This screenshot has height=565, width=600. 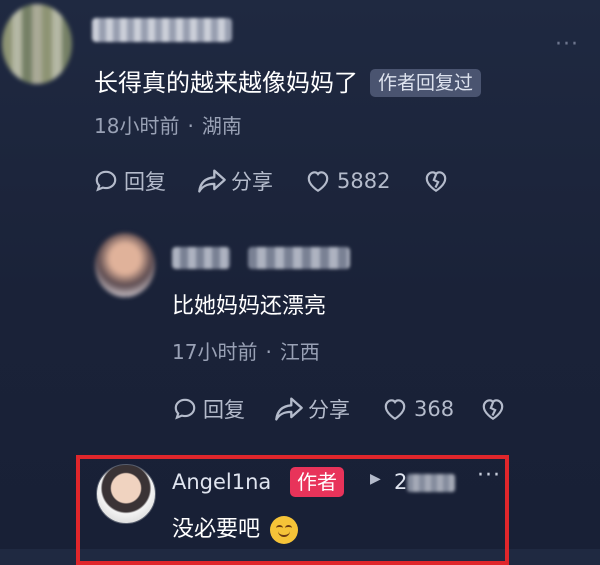 I want to click on comment-body: 长得真的越来越像妈妈了 作者回复过, so click(x=288, y=83).